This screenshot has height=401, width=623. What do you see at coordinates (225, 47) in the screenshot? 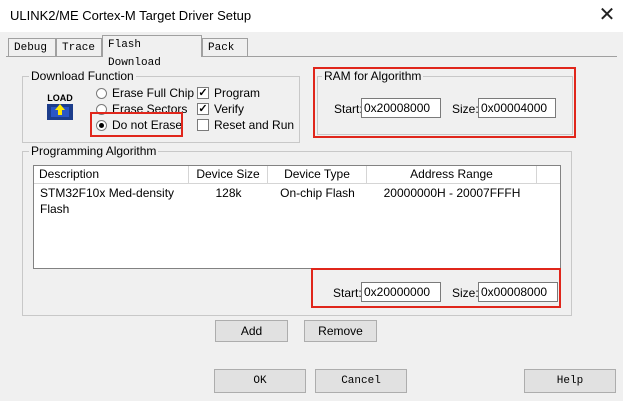
I see `tab-pack: Pack` at bounding box center [225, 47].